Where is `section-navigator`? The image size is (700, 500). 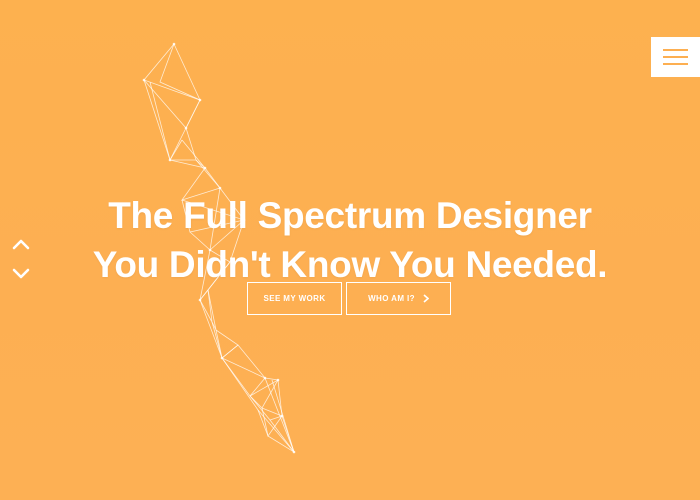
section-navigator is located at coordinates (21, 261).